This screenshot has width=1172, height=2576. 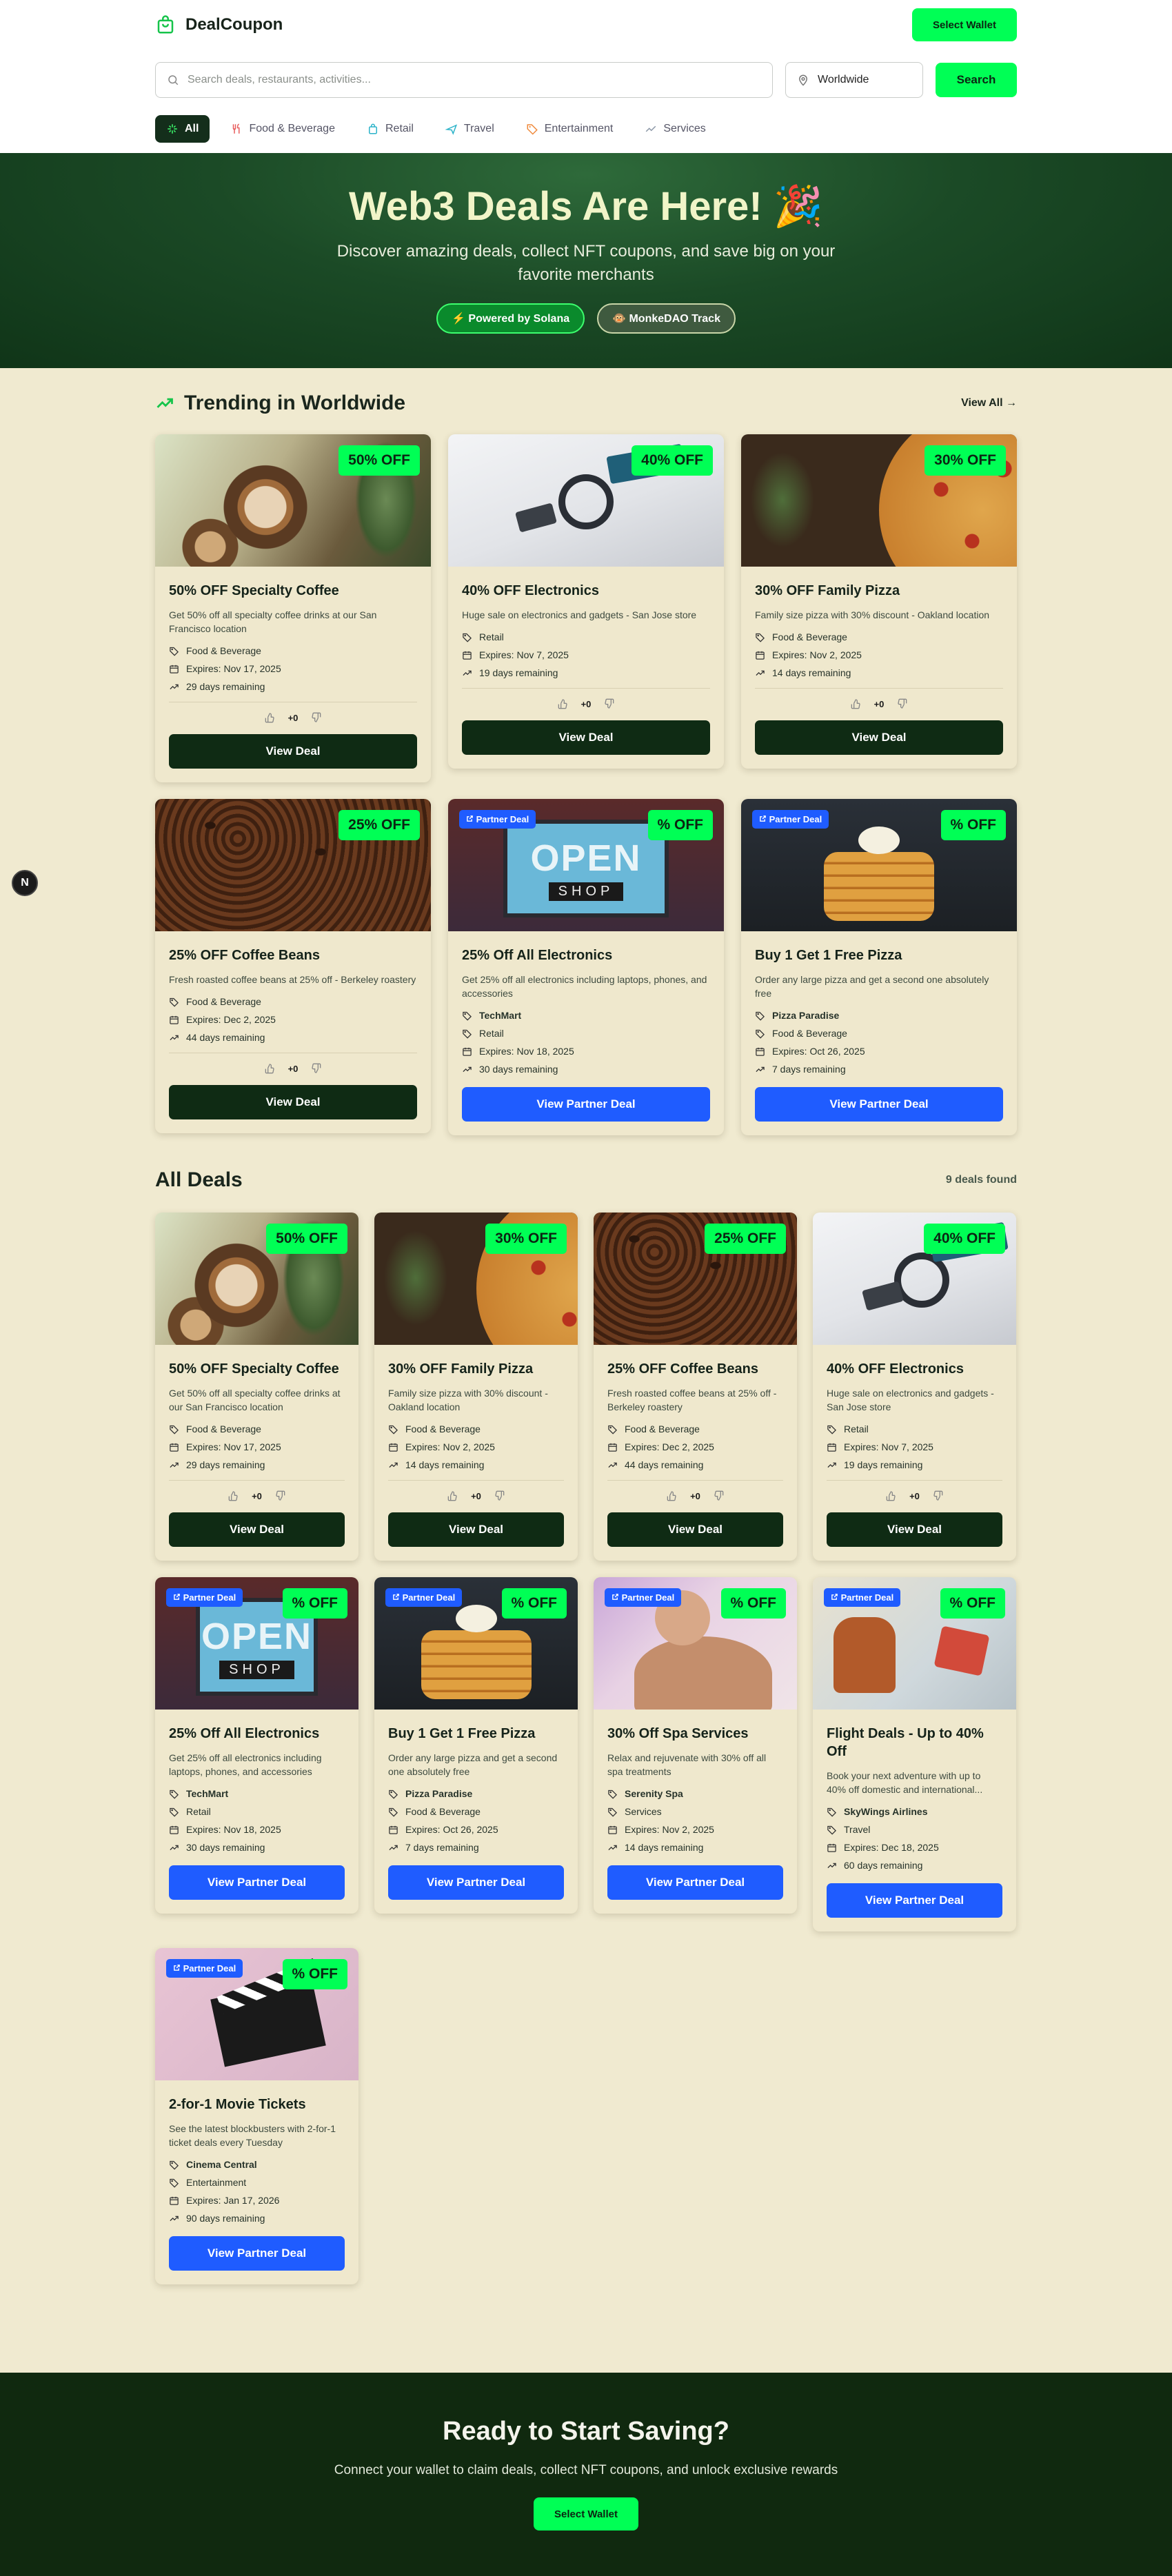 I want to click on dev-tools-button: N, so click(x=25, y=883).